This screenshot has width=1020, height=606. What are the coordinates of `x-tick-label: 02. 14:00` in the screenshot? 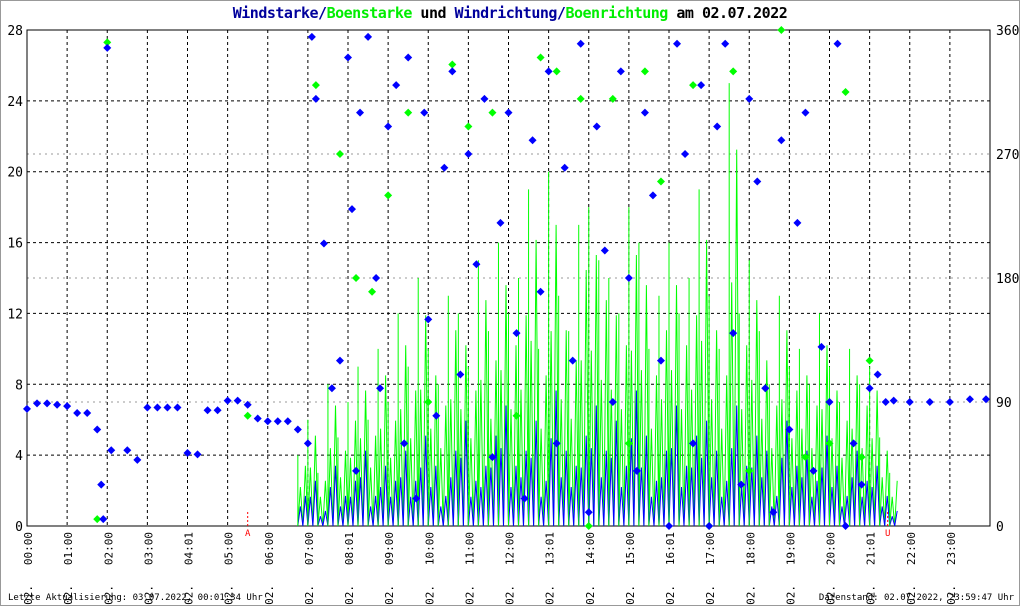 It's located at (590, 568).